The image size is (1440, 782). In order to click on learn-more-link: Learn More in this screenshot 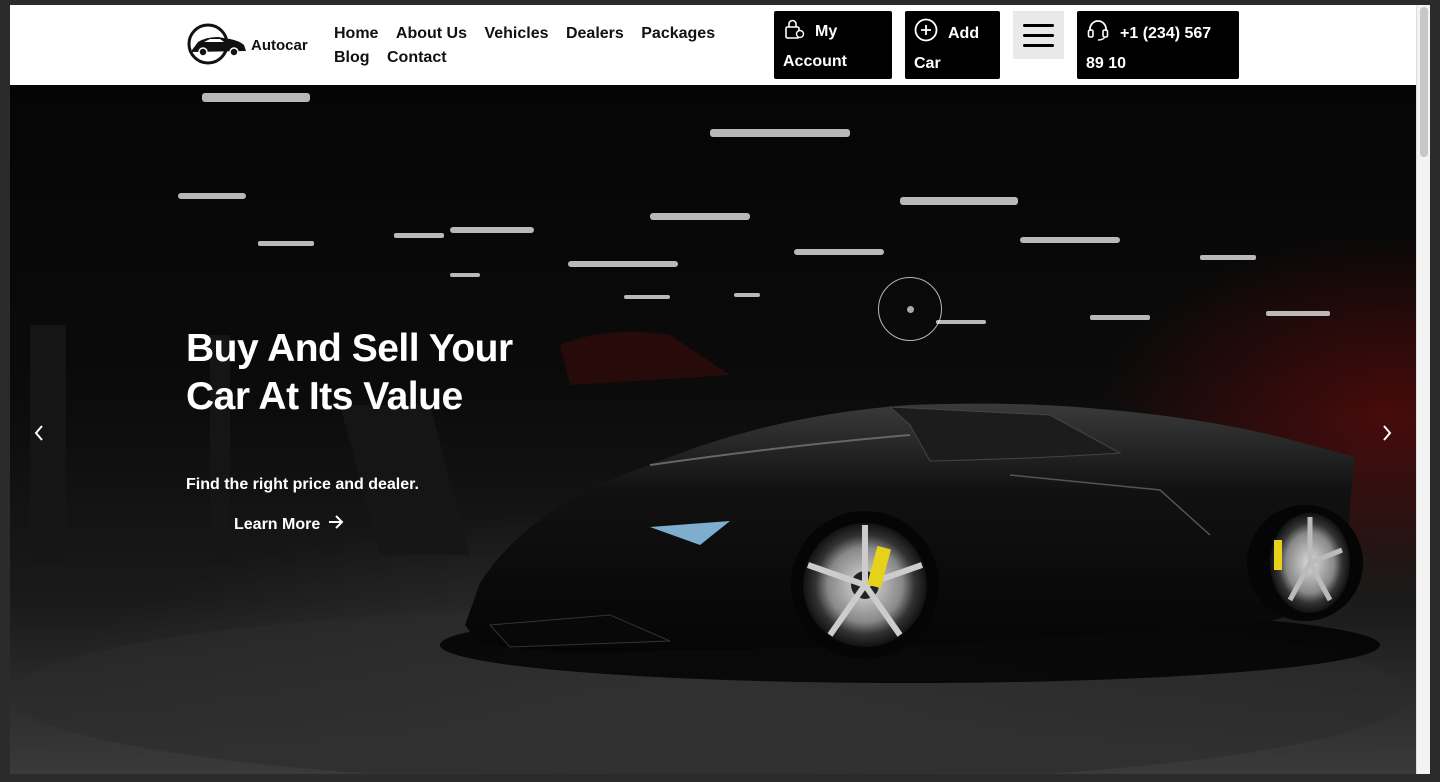, I will do `click(289, 524)`.